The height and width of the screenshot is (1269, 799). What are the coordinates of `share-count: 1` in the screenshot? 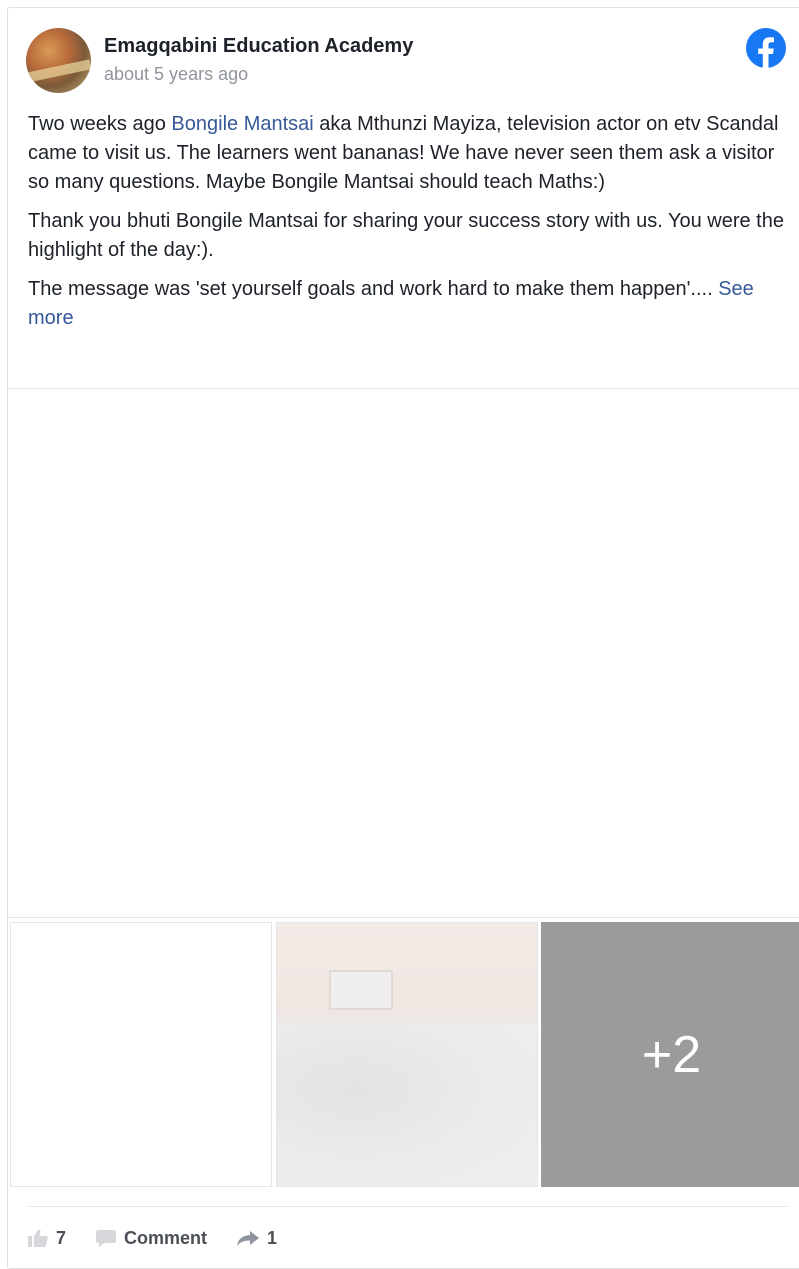 It's located at (272, 1237).